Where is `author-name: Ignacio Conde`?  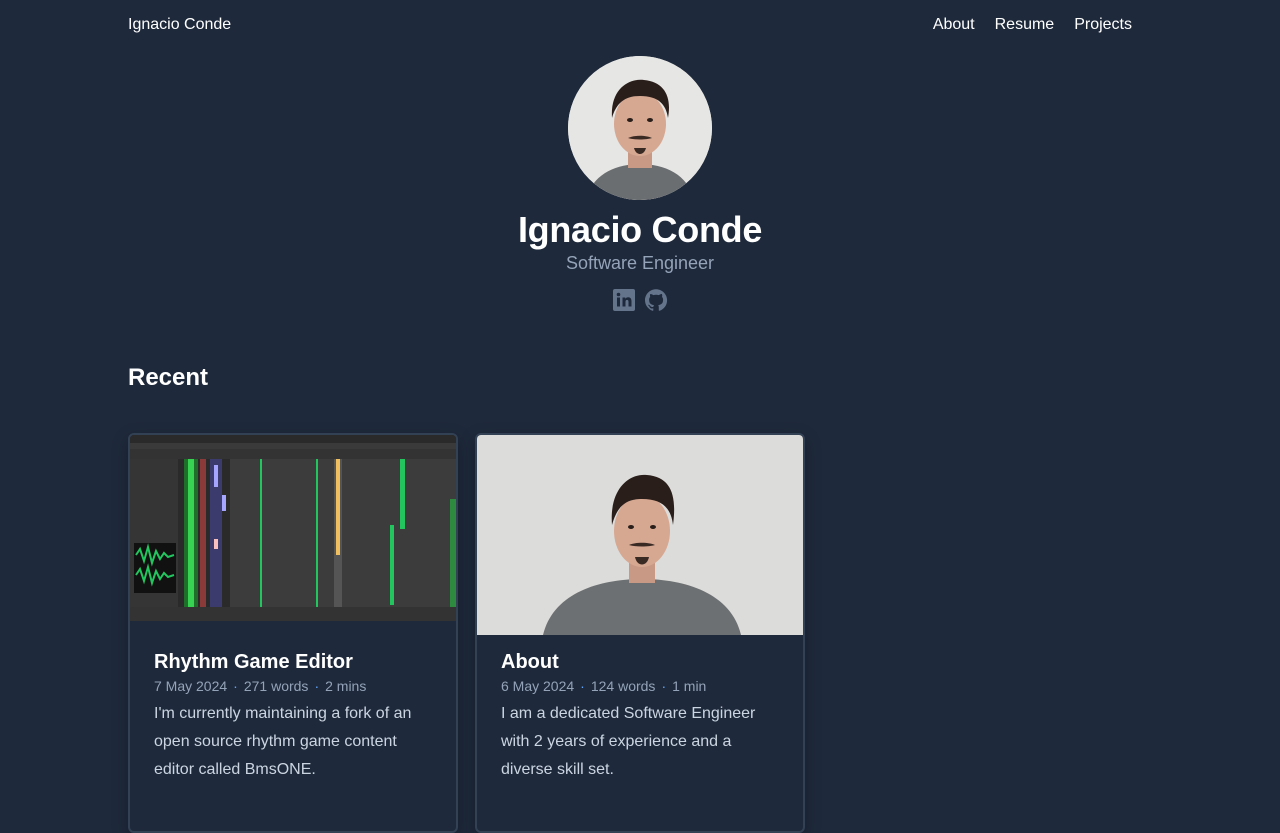
author-name: Ignacio Conde is located at coordinates (640, 229).